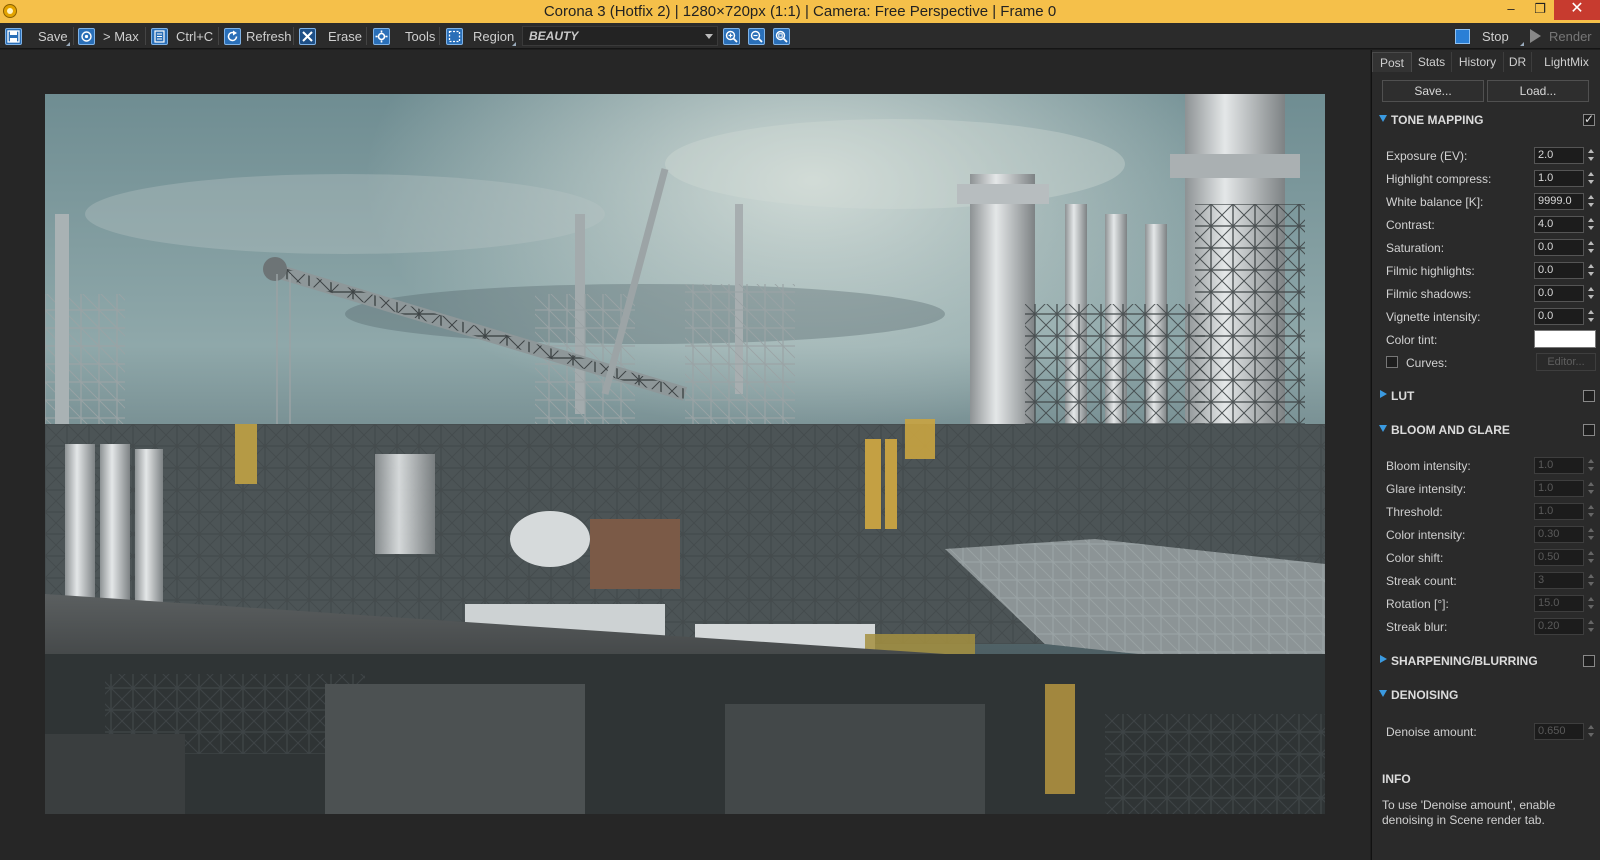 The height and width of the screenshot is (860, 1600). I want to click on section-title: TONE MAPPING, so click(1437, 120).